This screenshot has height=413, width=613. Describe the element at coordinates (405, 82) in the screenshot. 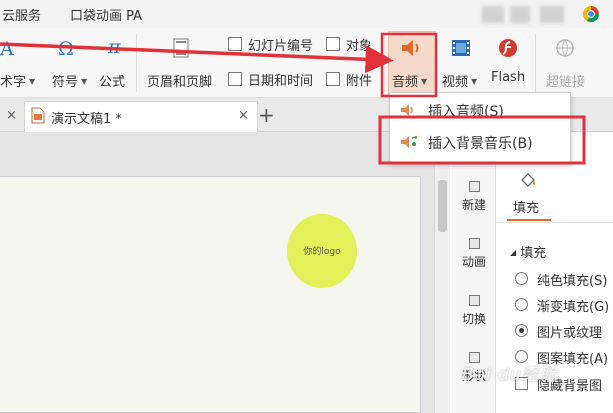

I see `audio-label: 音频` at that location.